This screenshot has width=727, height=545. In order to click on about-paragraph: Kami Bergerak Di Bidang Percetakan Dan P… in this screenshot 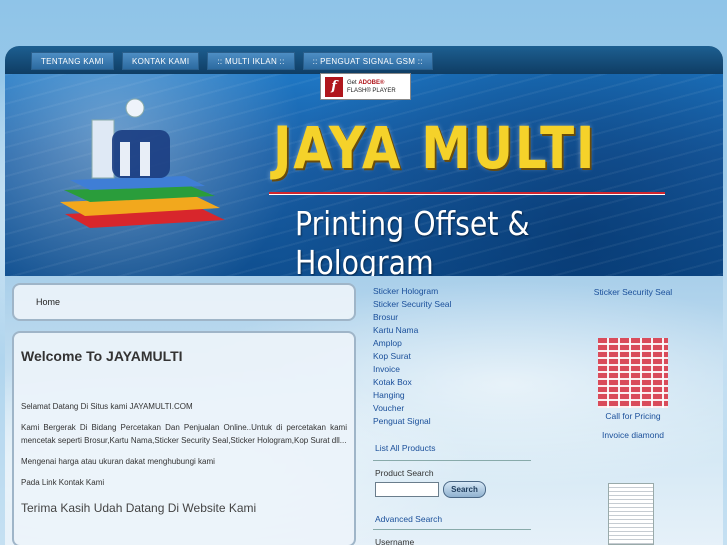, I will do `click(184, 434)`.